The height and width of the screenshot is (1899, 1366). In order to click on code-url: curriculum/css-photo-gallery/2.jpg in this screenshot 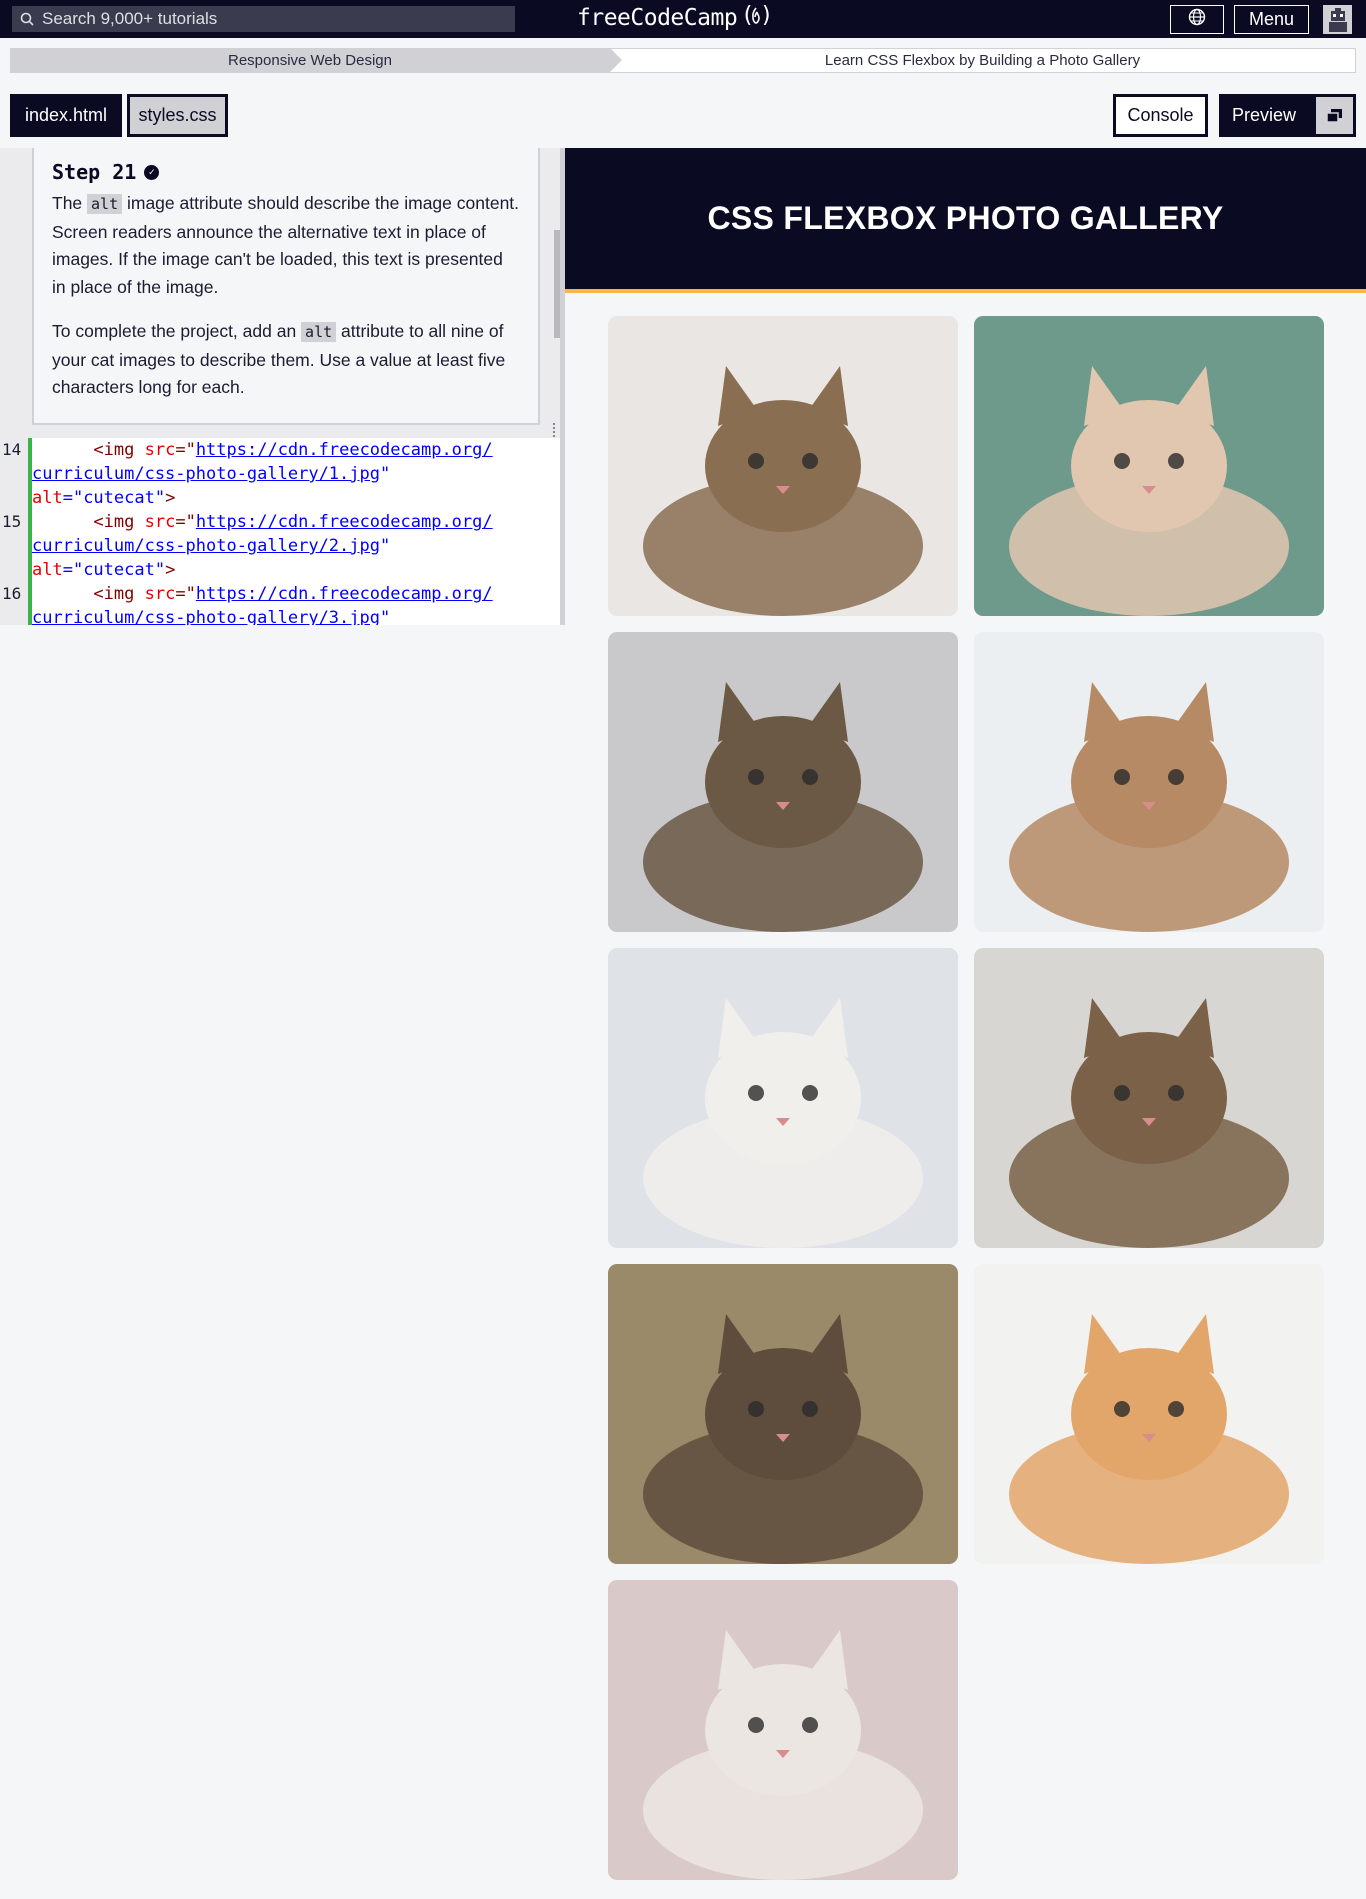, I will do `click(206, 546)`.